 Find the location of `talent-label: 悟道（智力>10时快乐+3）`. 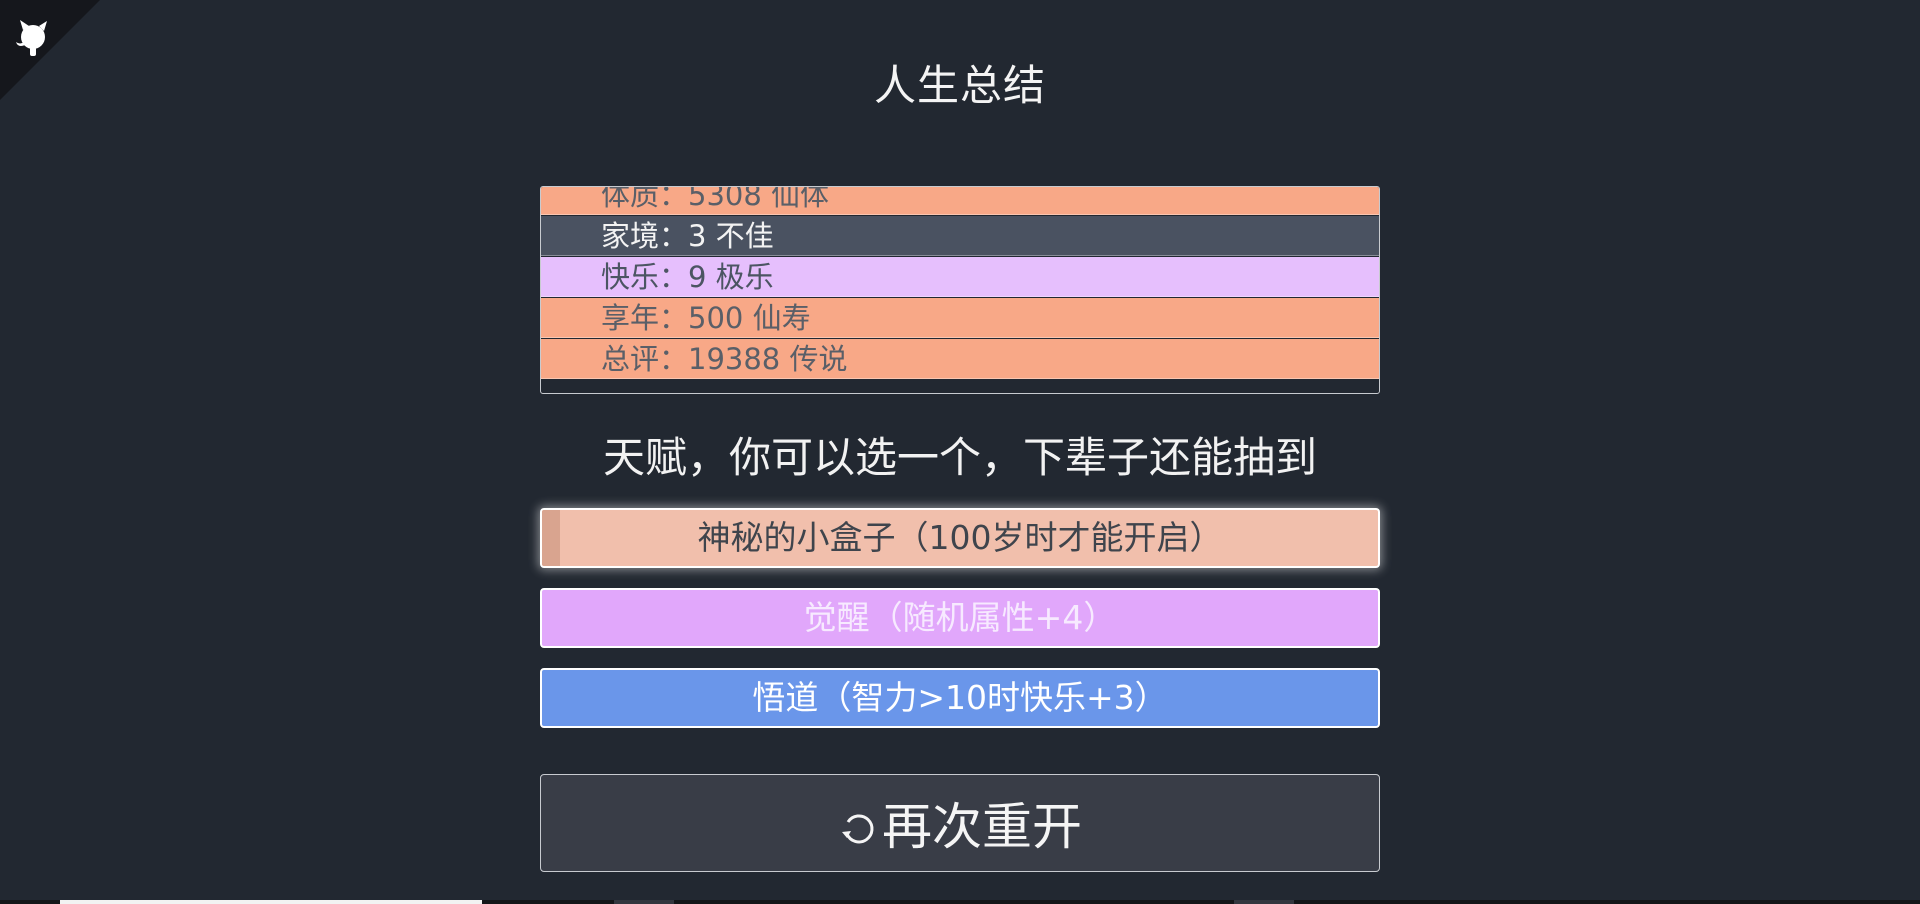

talent-label: 悟道（智力>10时快乐+3） is located at coordinates (960, 697).